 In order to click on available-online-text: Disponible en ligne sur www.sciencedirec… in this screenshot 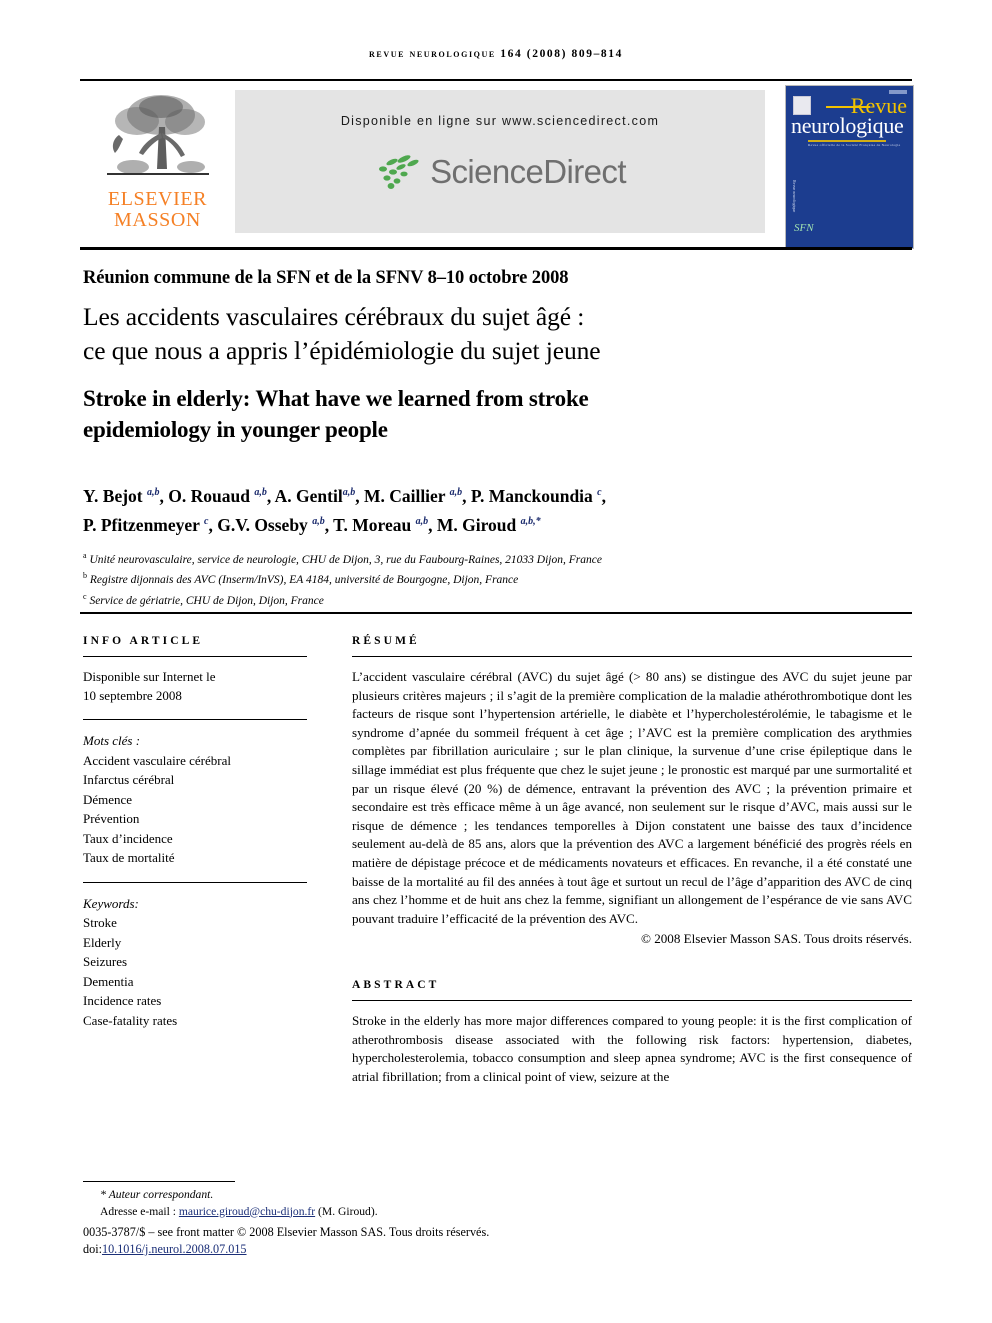, I will do `click(500, 121)`.